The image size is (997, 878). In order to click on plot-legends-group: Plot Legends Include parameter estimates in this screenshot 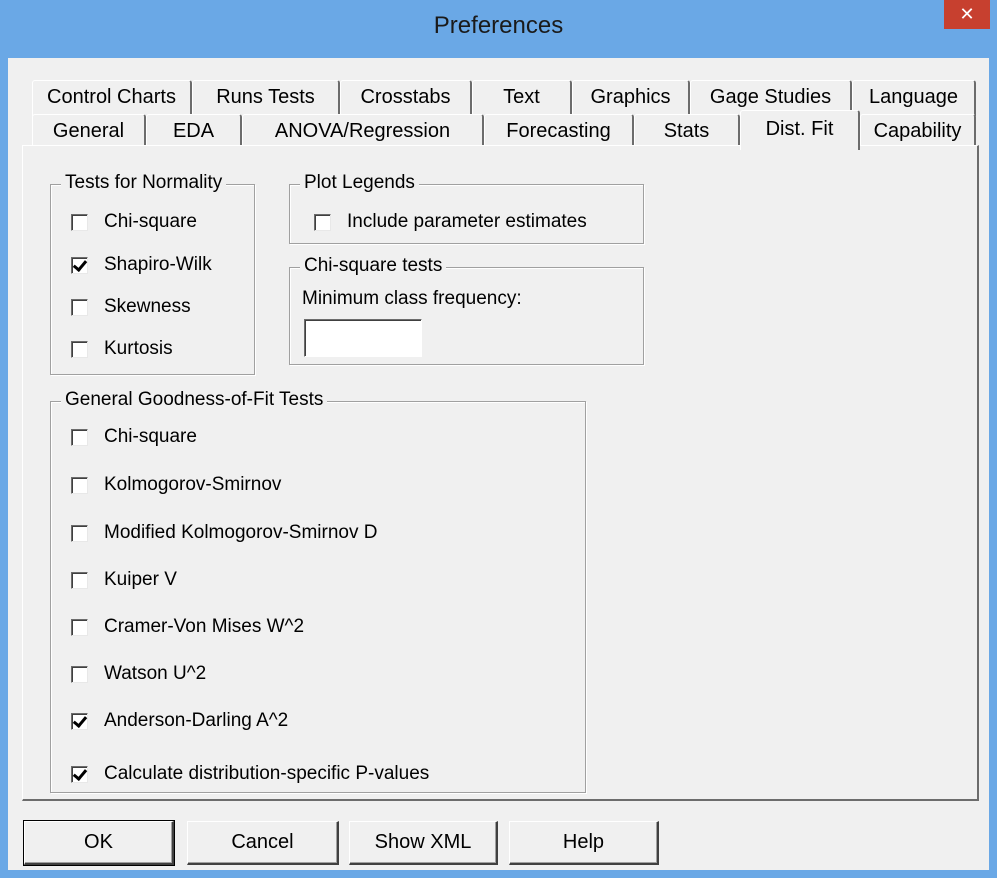, I will do `click(466, 208)`.